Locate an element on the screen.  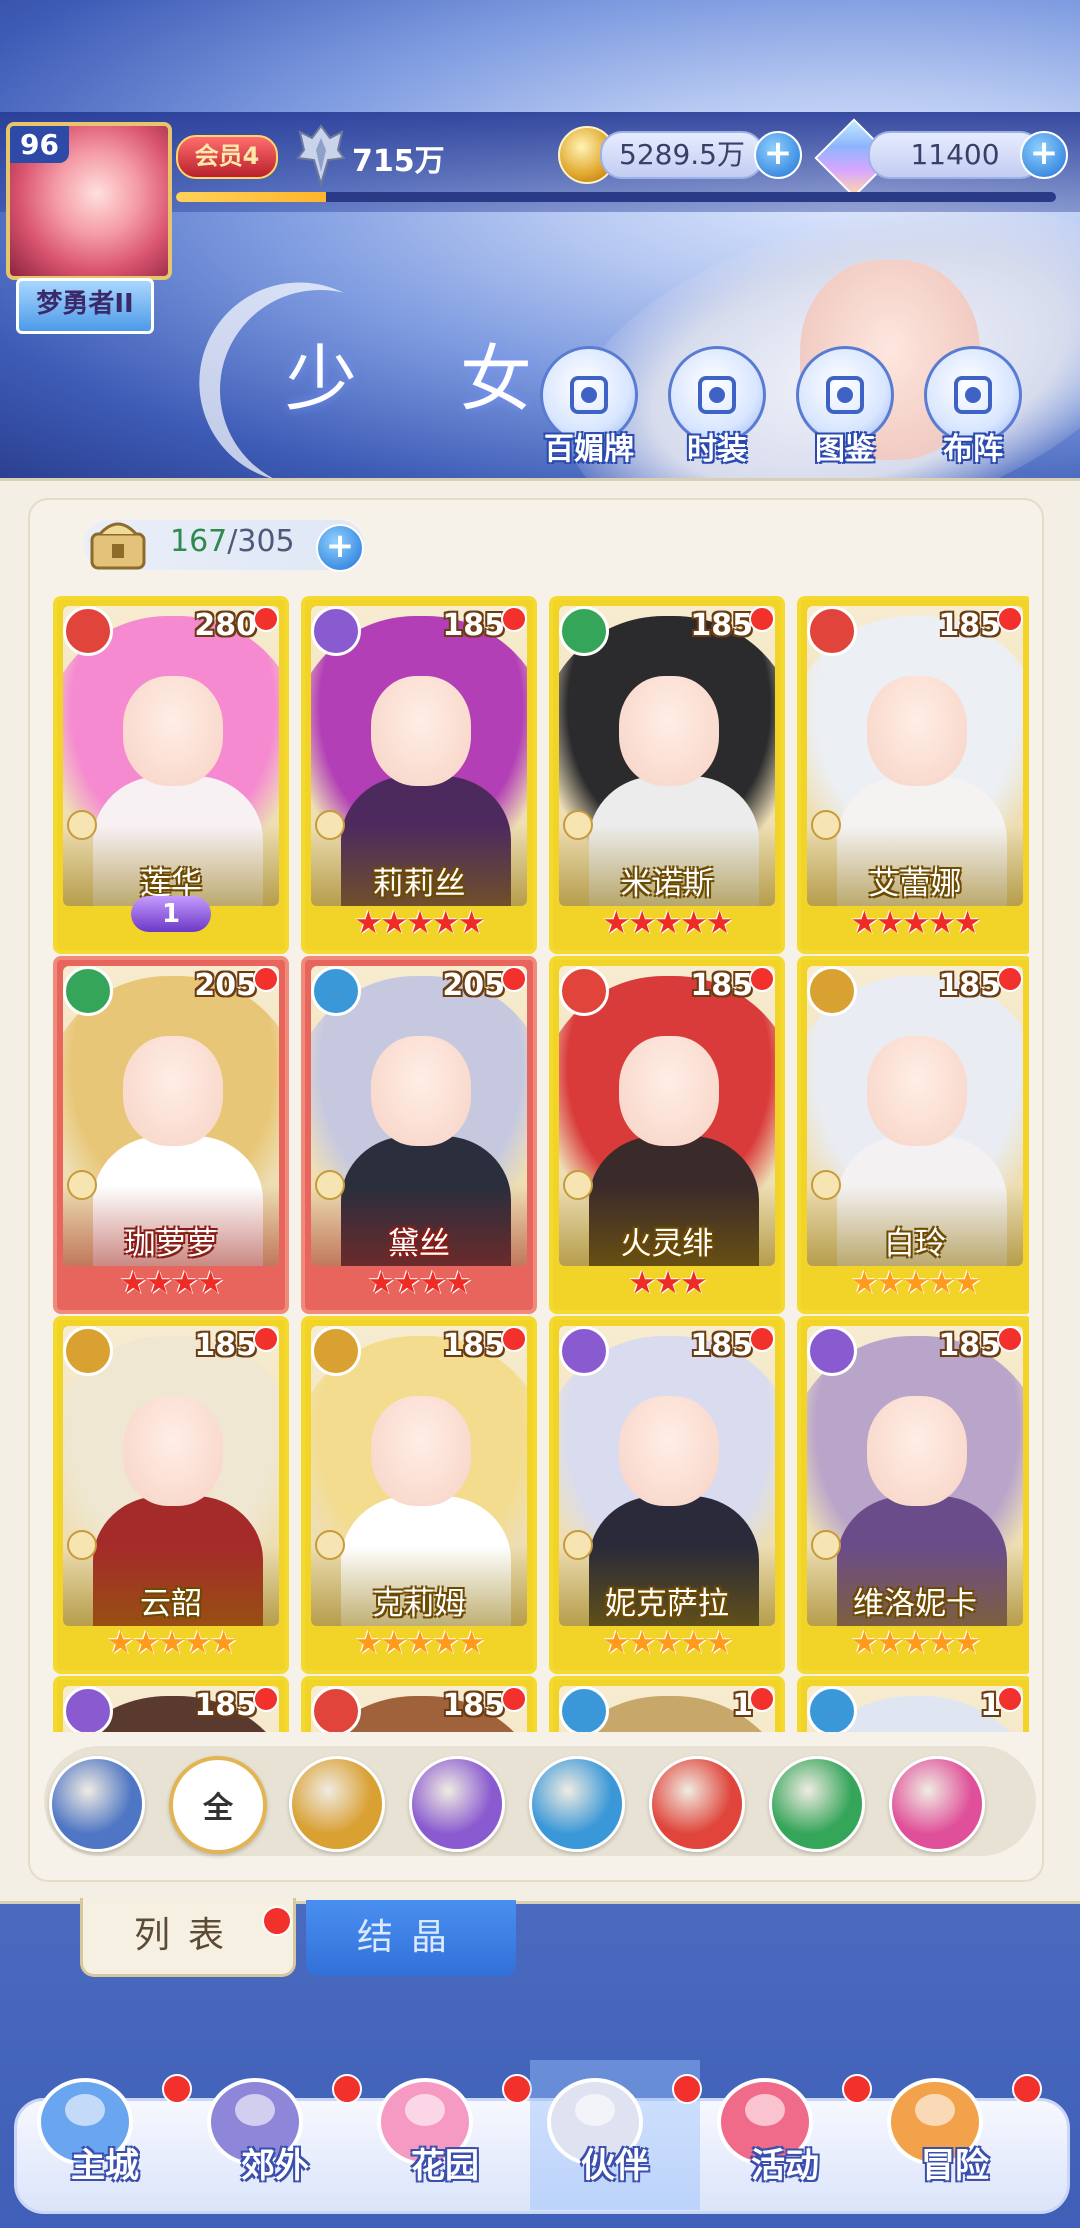
expand-roster-button: + is located at coordinates (340, 548).